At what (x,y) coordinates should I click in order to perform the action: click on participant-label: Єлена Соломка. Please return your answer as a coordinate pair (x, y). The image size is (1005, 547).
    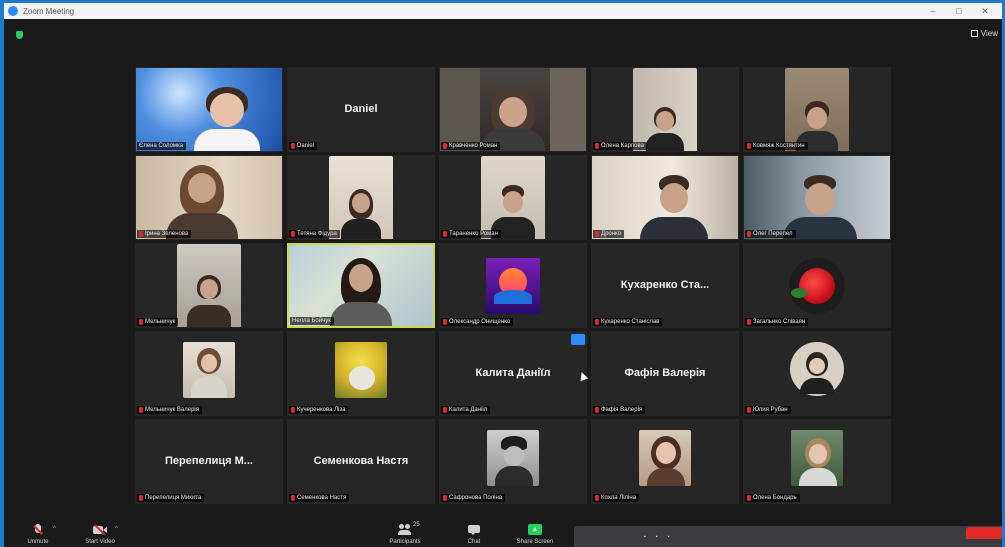
    Looking at the image, I should click on (162, 146).